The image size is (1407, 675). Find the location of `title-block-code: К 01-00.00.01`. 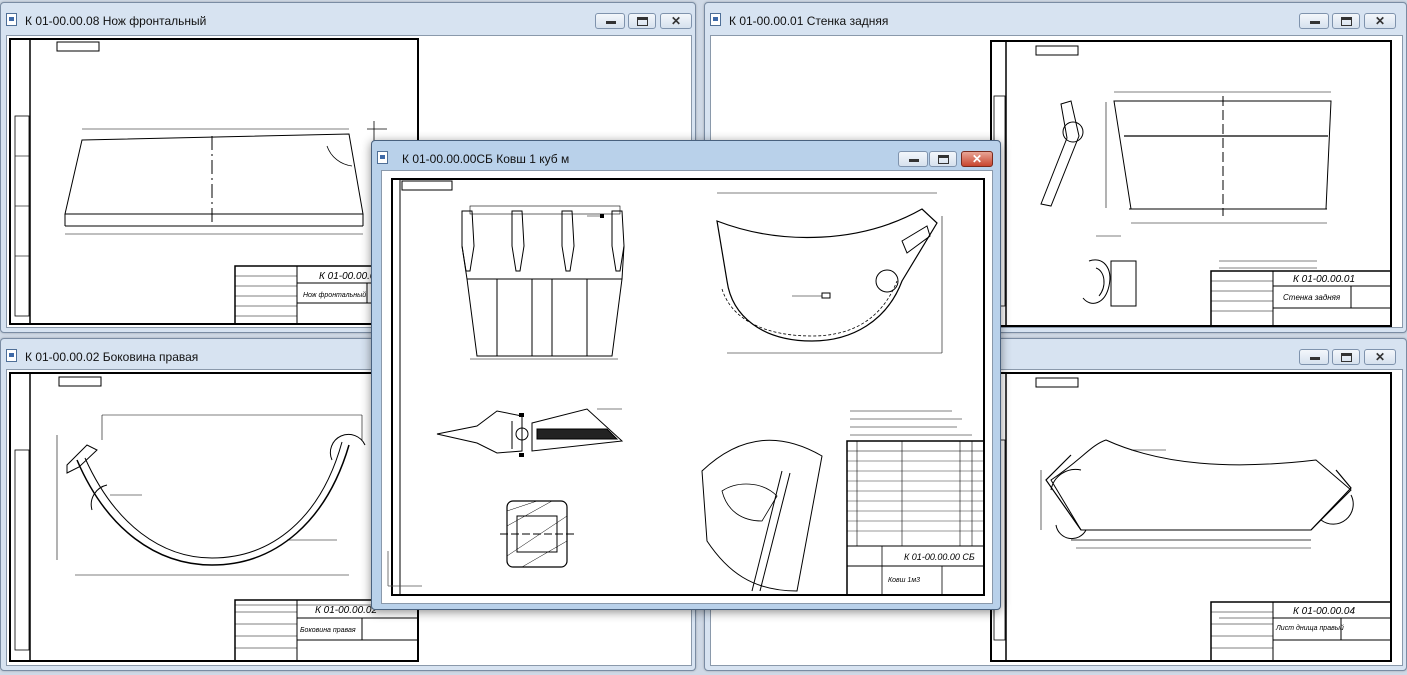

title-block-code: К 01-00.00.01 is located at coordinates (1324, 279).